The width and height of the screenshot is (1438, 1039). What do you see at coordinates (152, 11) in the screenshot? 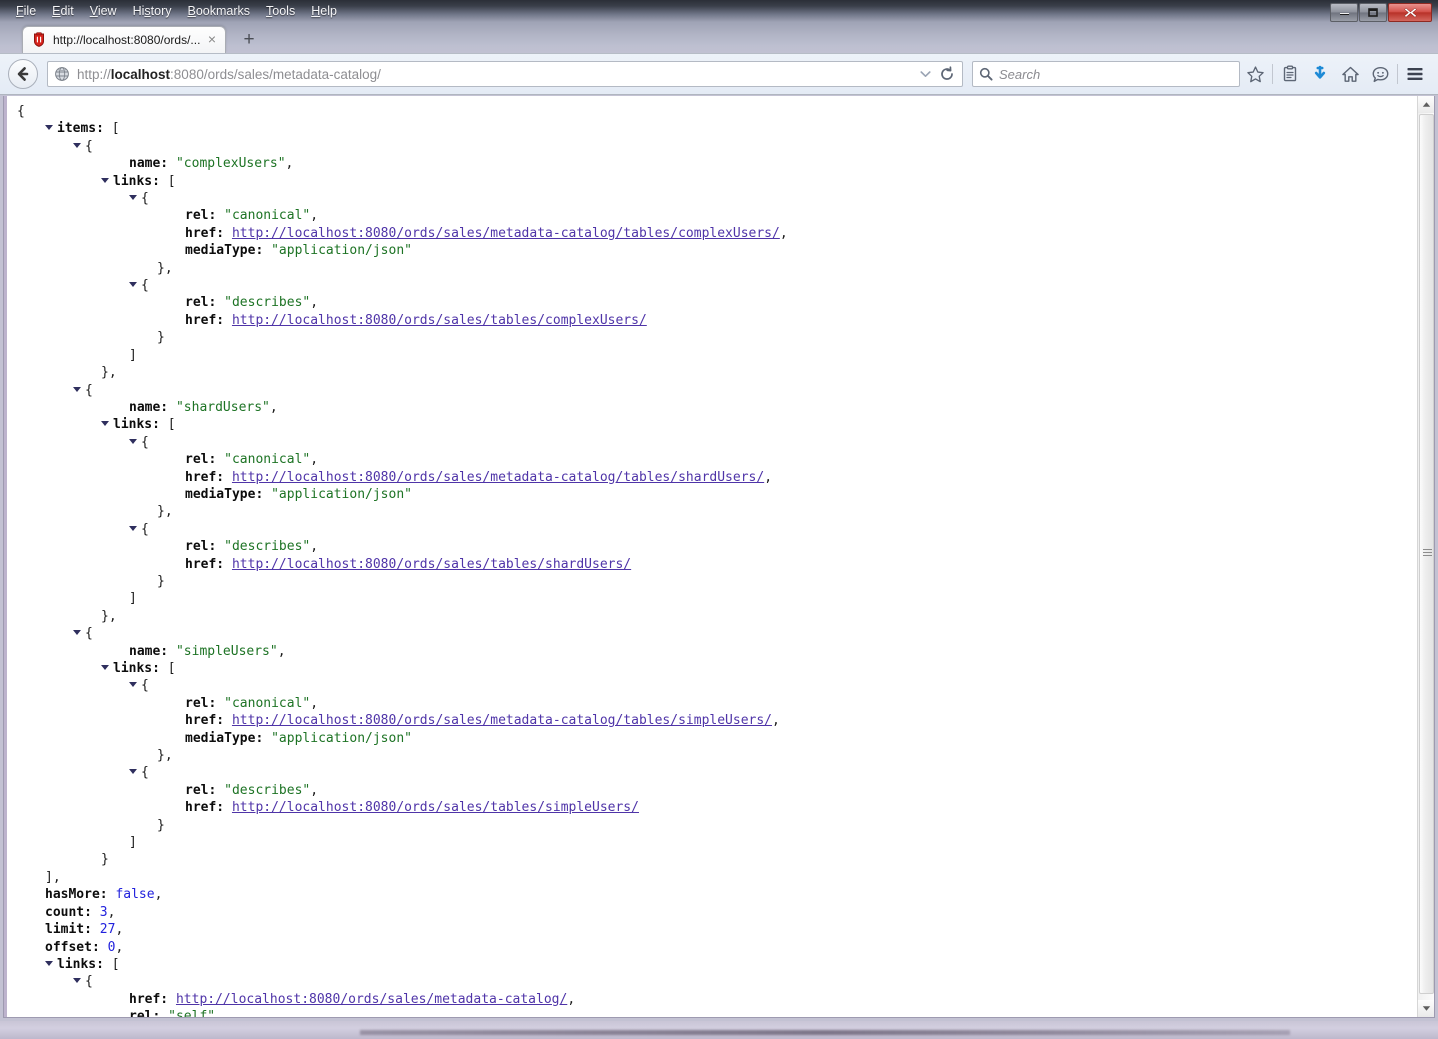
I see `menu-item-history: History` at bounding box center [152, 11].